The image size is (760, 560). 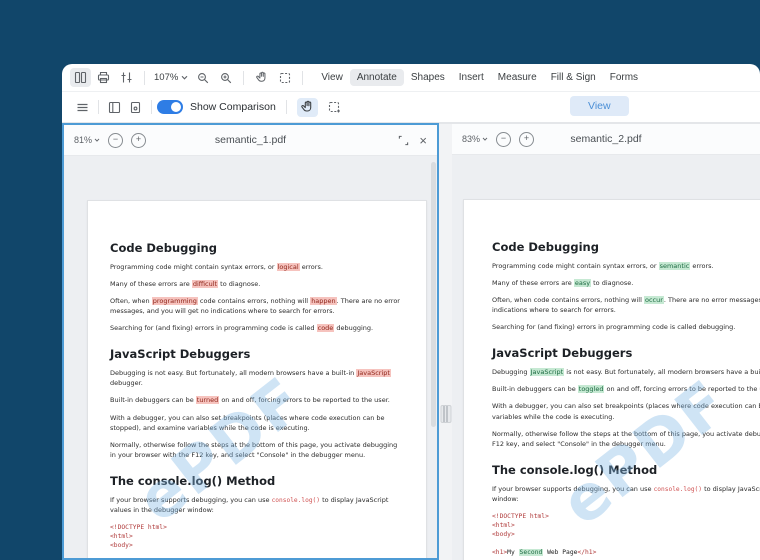 What do you see at coordinates (403, 140) in the screenshot?
I see `expand-icon` at bounding box center [403, 140].